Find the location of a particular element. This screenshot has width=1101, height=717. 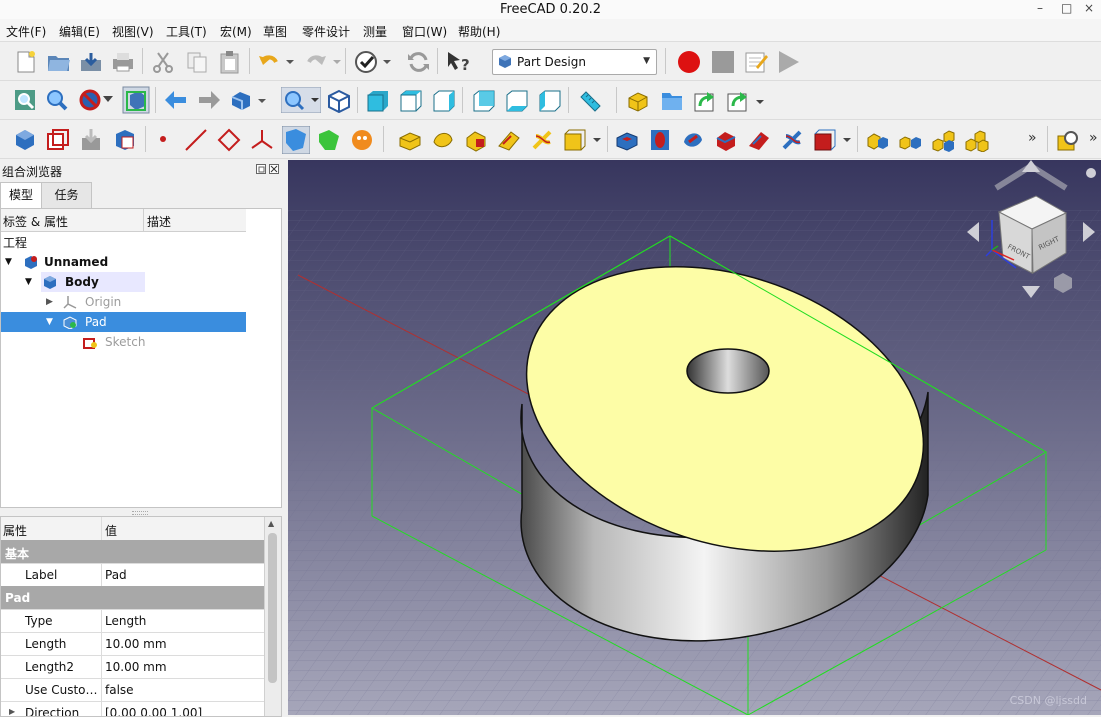

edit-macro-icon is located at coordinates (756, 62).